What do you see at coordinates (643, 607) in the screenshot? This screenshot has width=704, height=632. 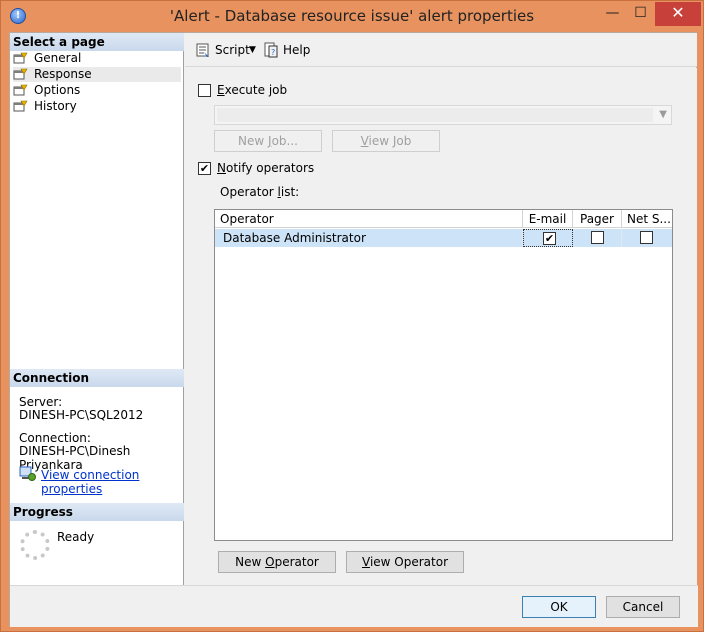 I see `cancel-button: Cancel` at bounding box center [643, 607].